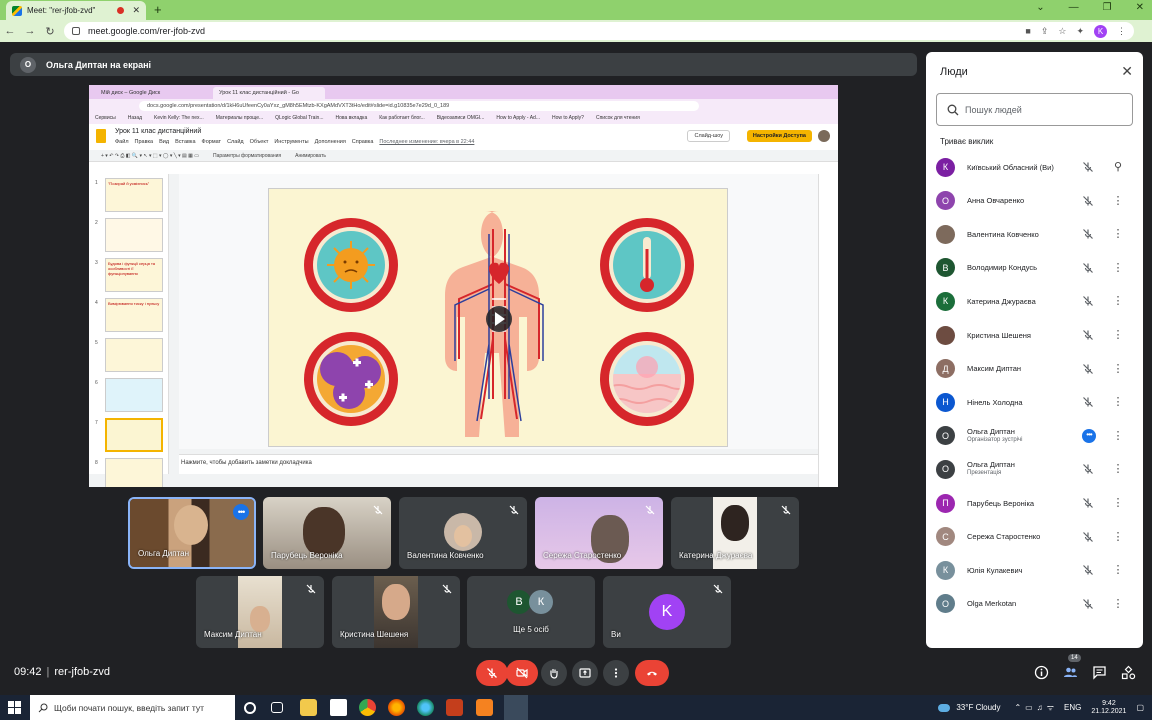 The image size is (1152, 720). I want to click on participant-row: Валентина Ковченко ⋮, so click(1036, 234).